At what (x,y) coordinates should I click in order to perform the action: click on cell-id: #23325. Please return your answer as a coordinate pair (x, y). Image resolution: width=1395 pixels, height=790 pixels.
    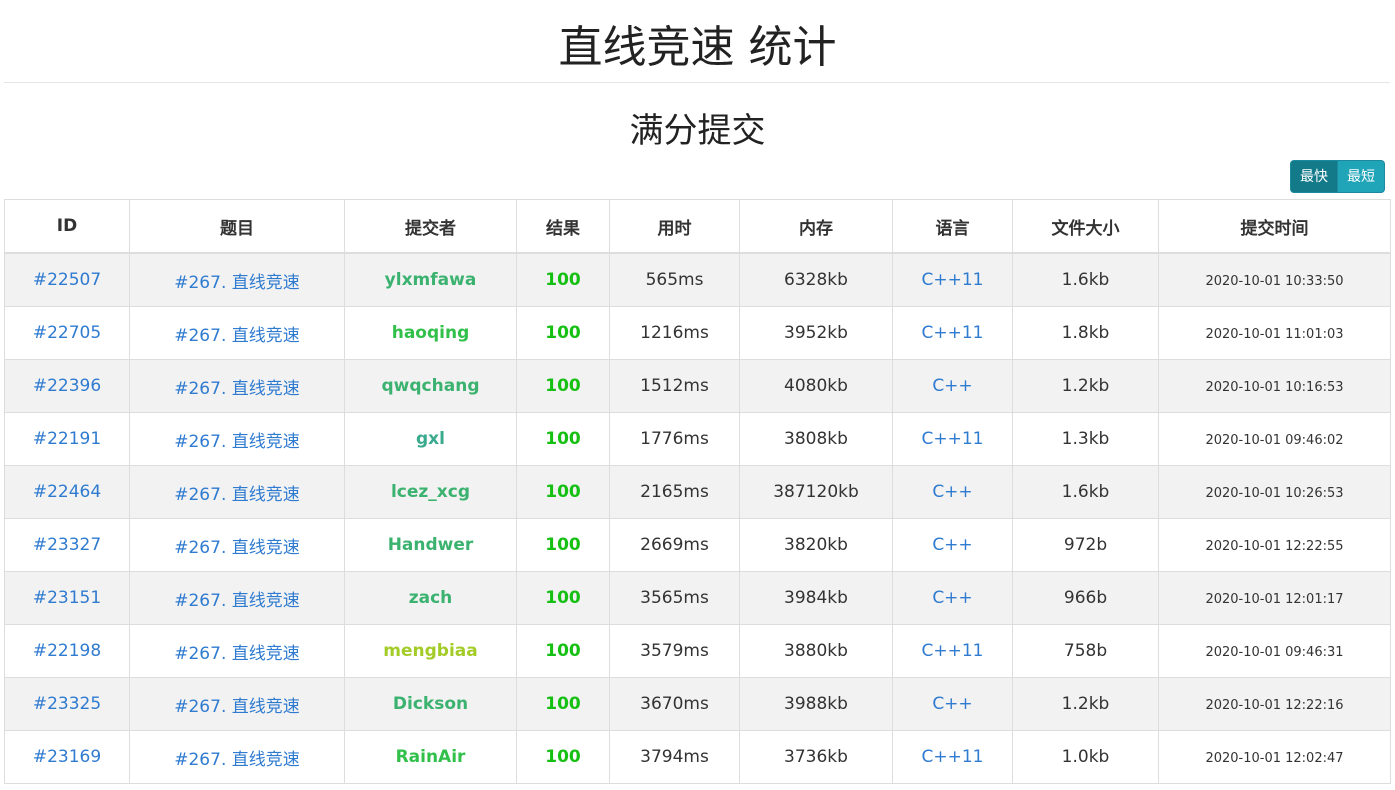
    Looking at the image, I should click on (67, 704).